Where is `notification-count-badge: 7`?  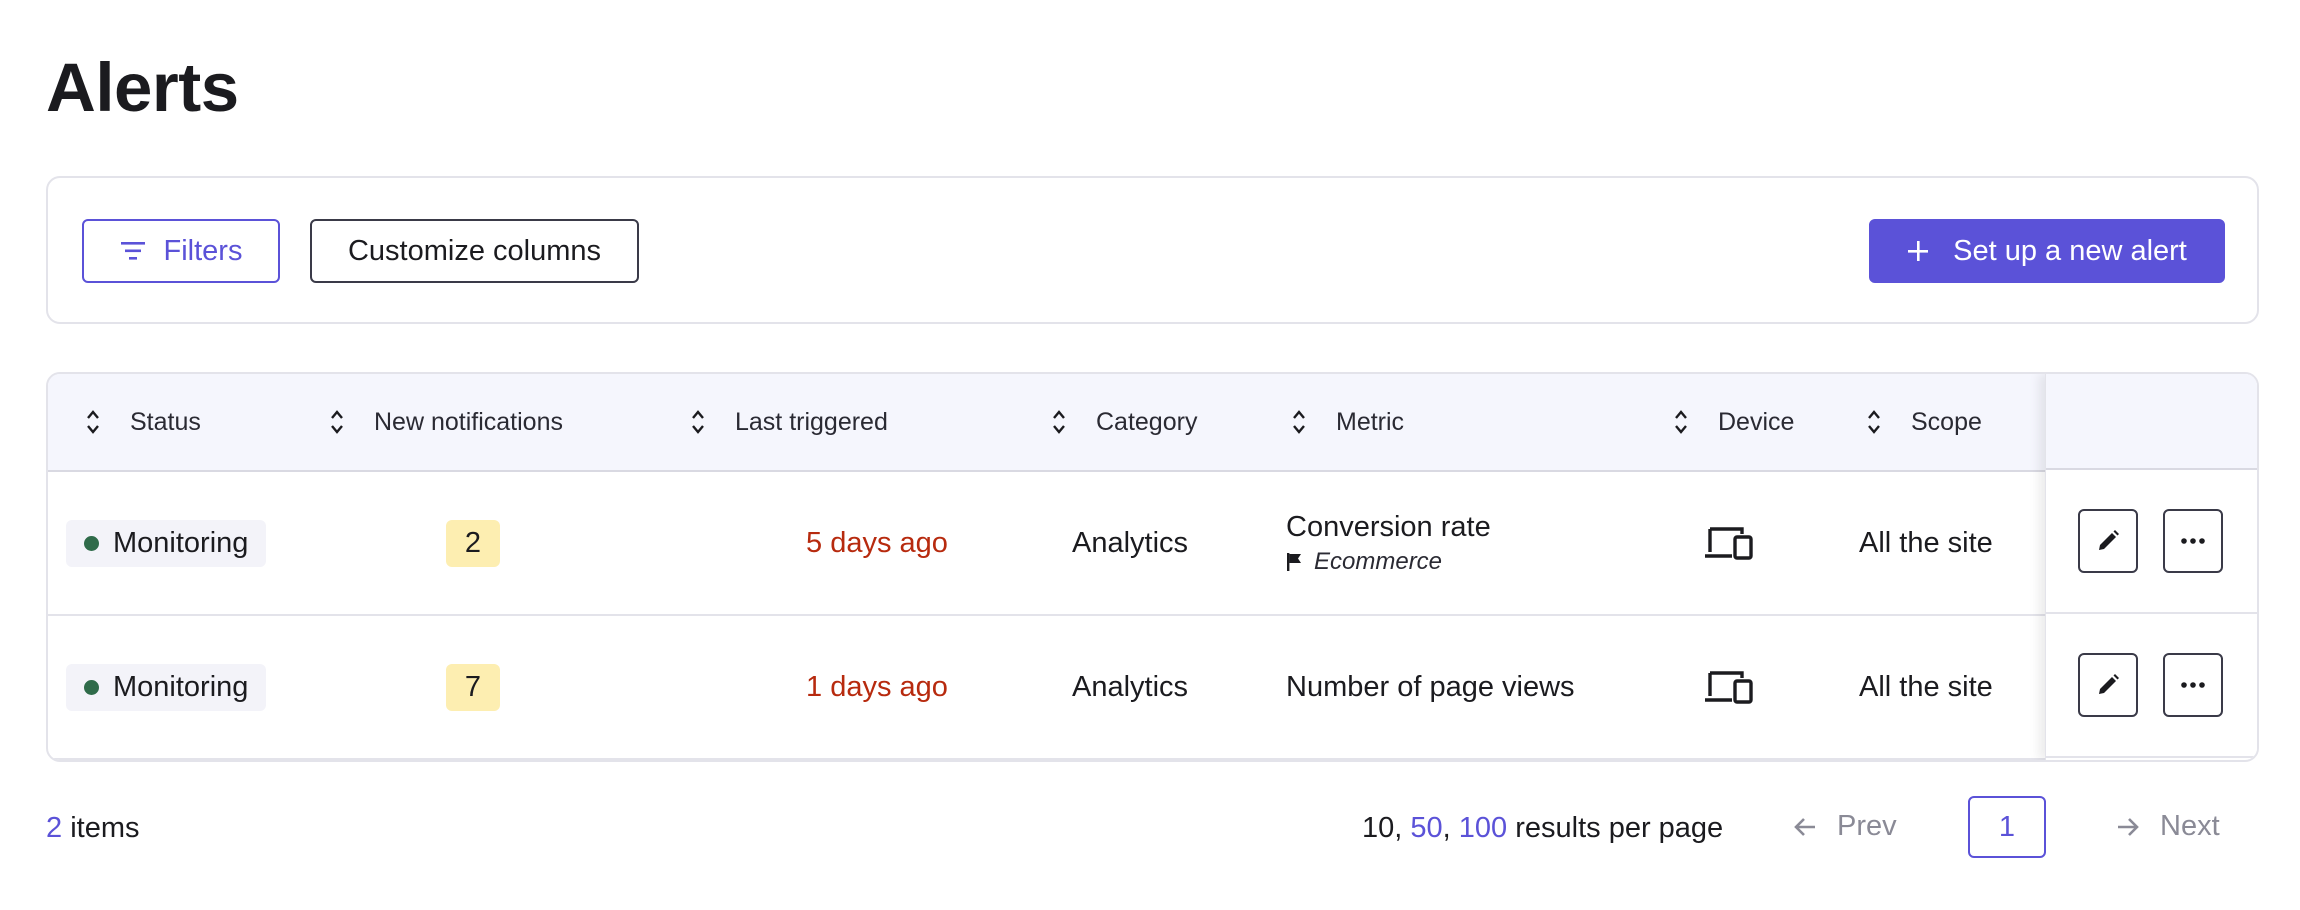 notification-count-badge: 7 is located at coordinates (473, 687).